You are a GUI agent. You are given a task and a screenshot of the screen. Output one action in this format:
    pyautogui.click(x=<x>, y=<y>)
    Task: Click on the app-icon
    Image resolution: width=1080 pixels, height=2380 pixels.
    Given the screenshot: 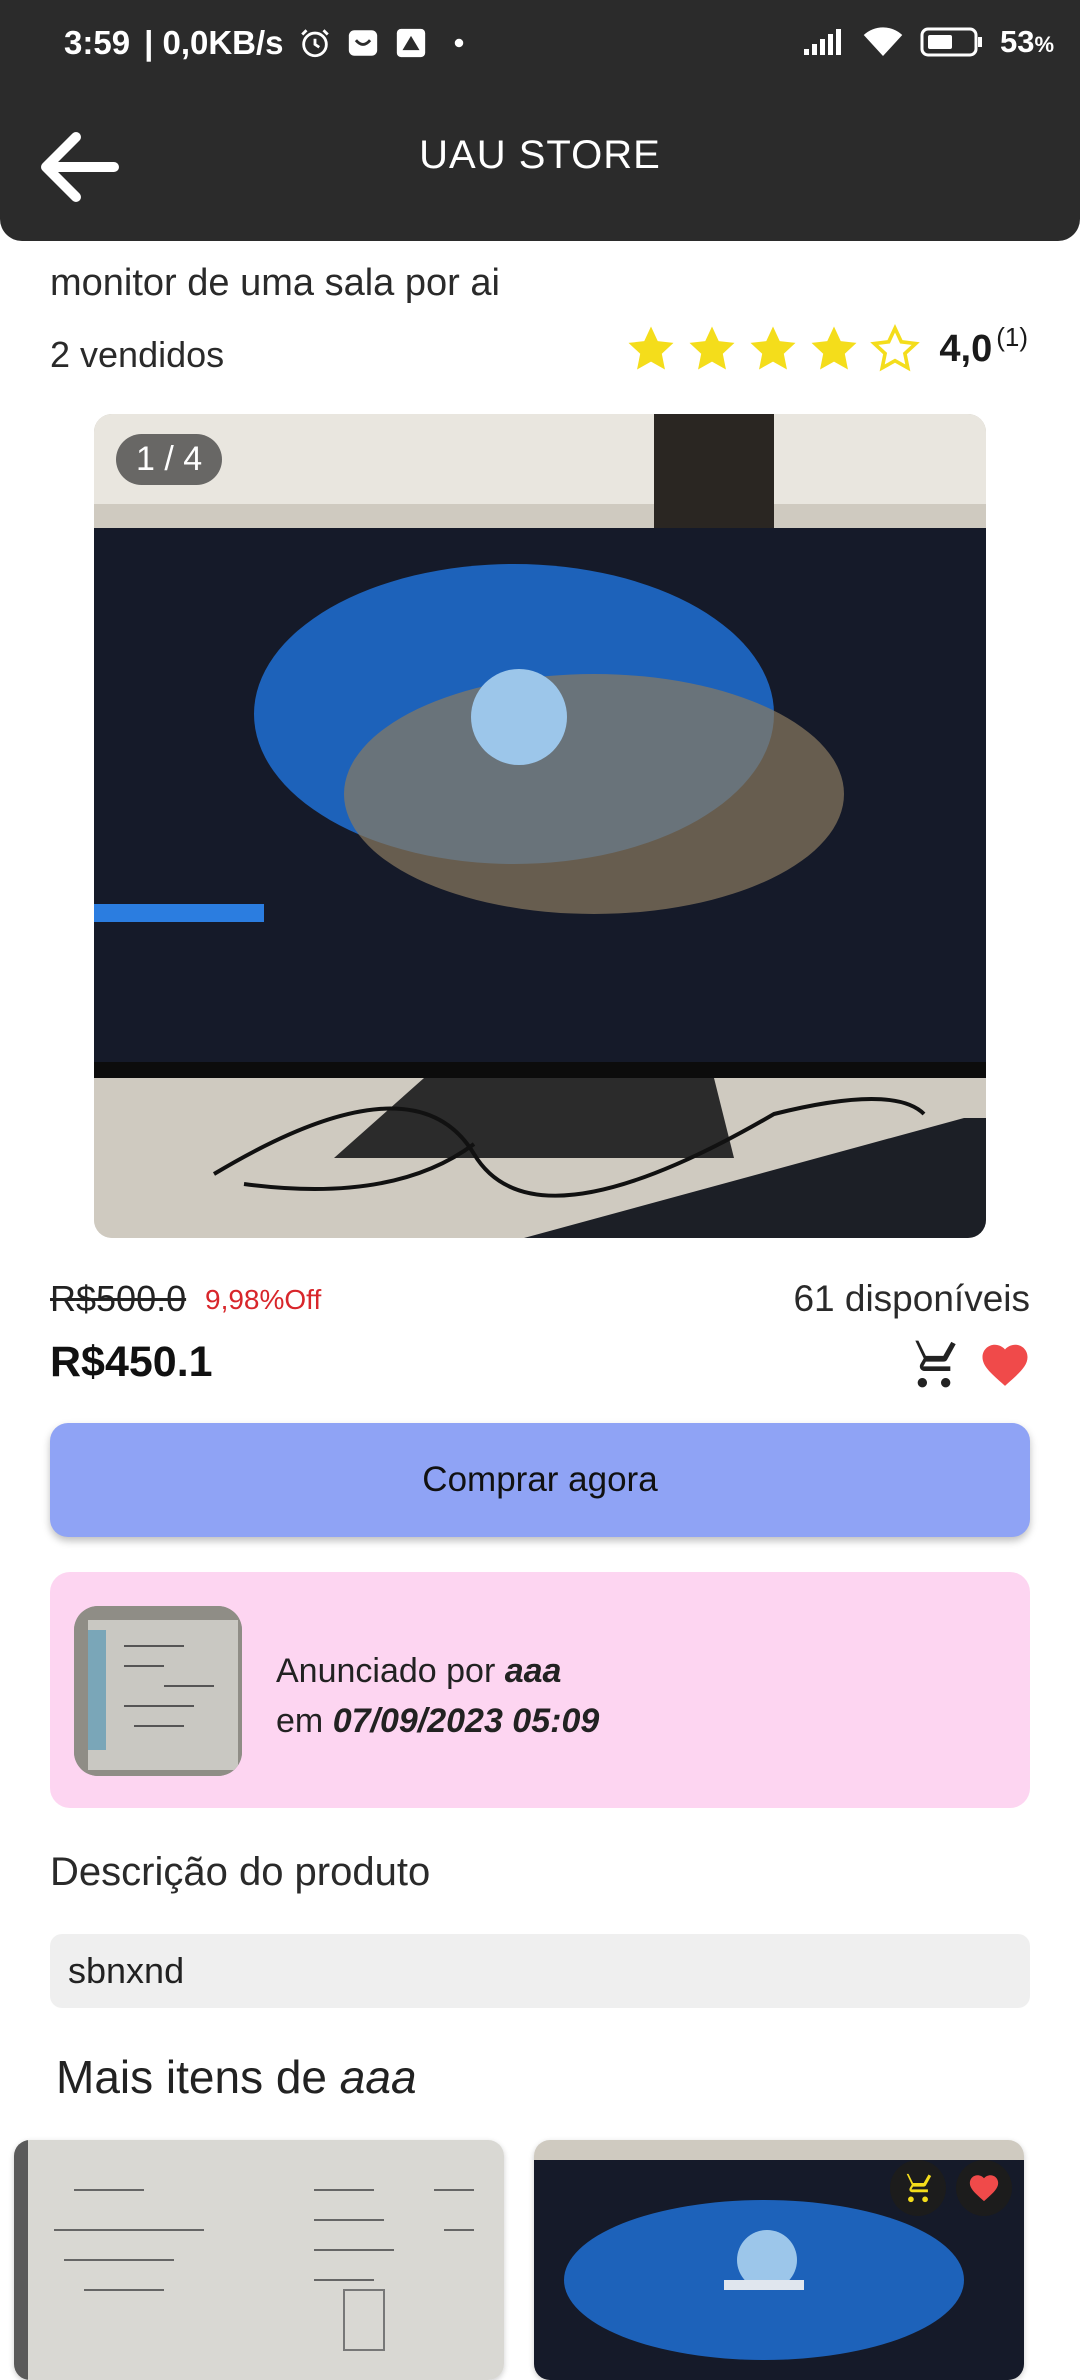 What is the action you would take?
    pyautogui.click(x=410, y=43)
    